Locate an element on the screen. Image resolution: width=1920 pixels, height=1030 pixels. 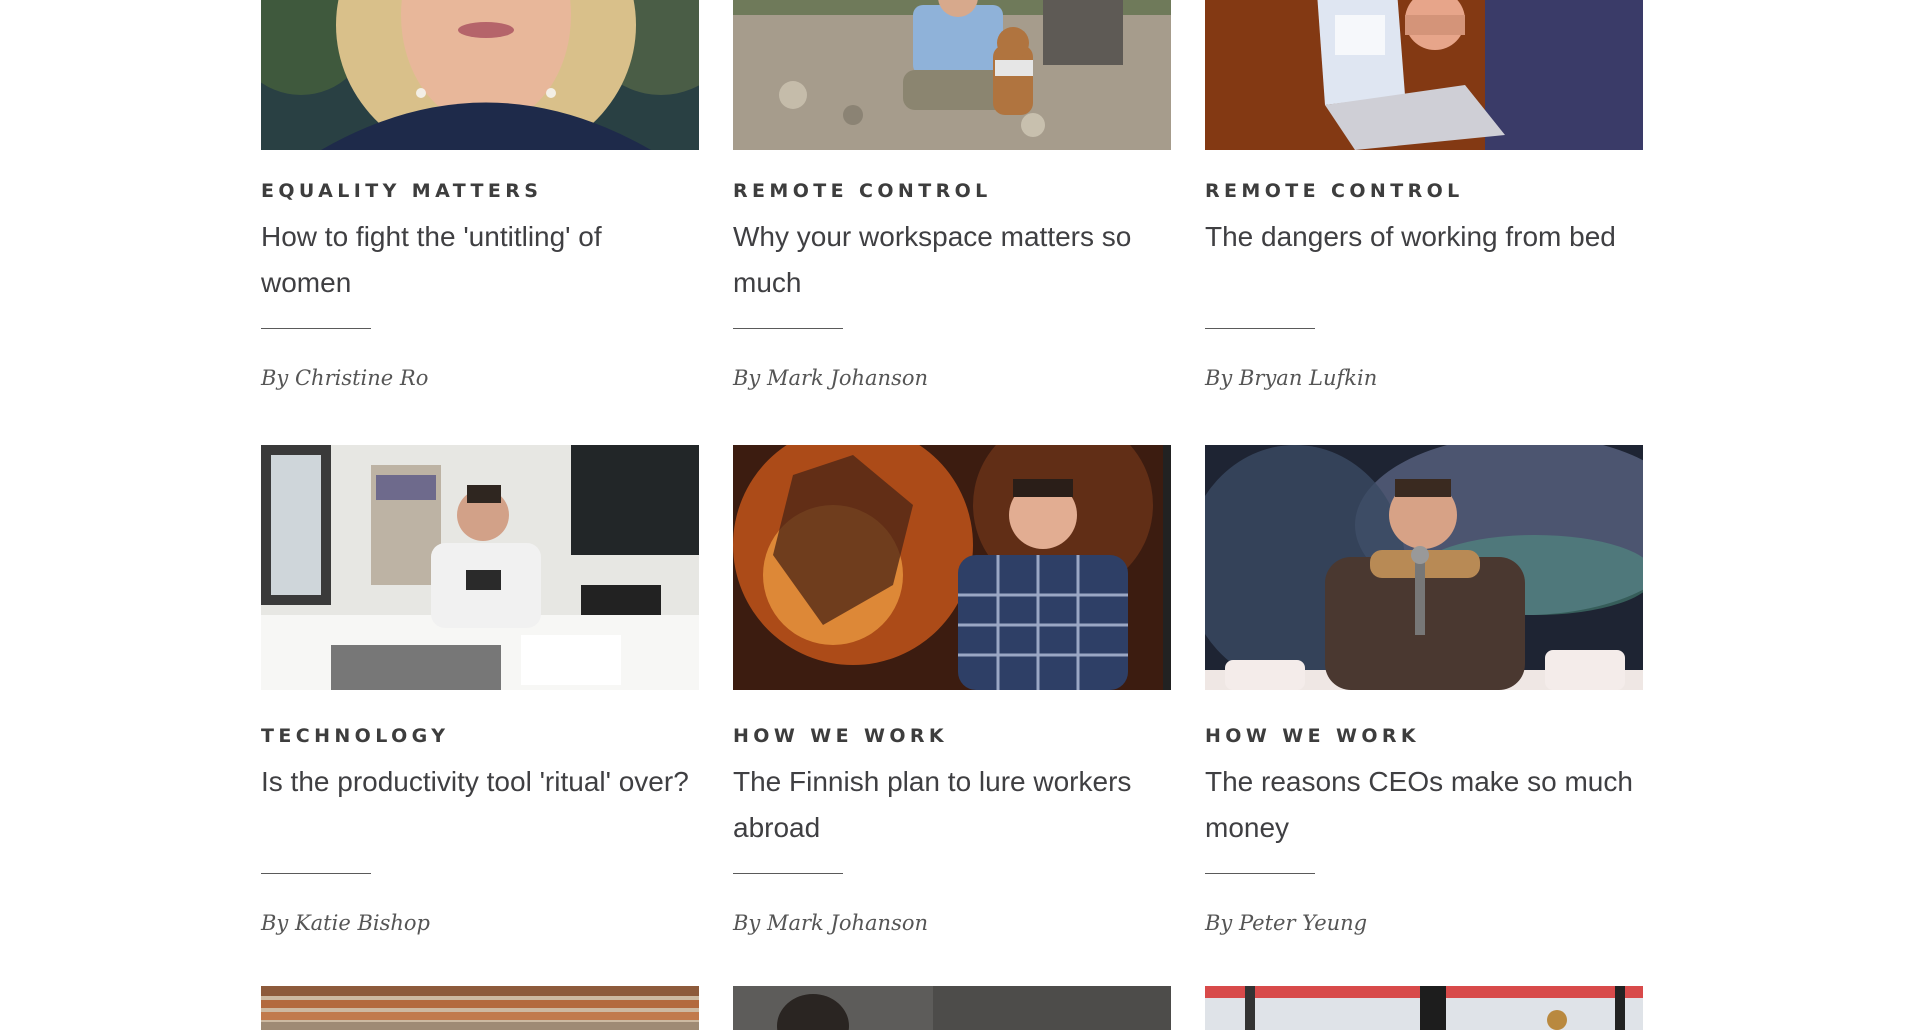
article-headline: The Finnish plan to lure workers abroad is located at coordinates (952, 805).